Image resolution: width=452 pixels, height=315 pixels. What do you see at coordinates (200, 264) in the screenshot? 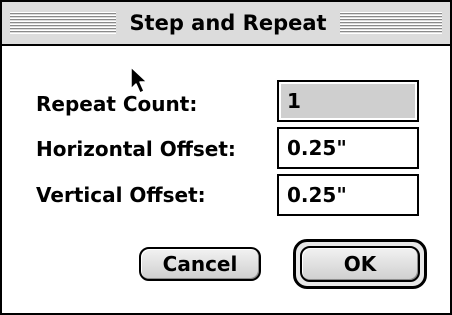
I see `cancel-button: Cancel` at bounding box center [200, 264].